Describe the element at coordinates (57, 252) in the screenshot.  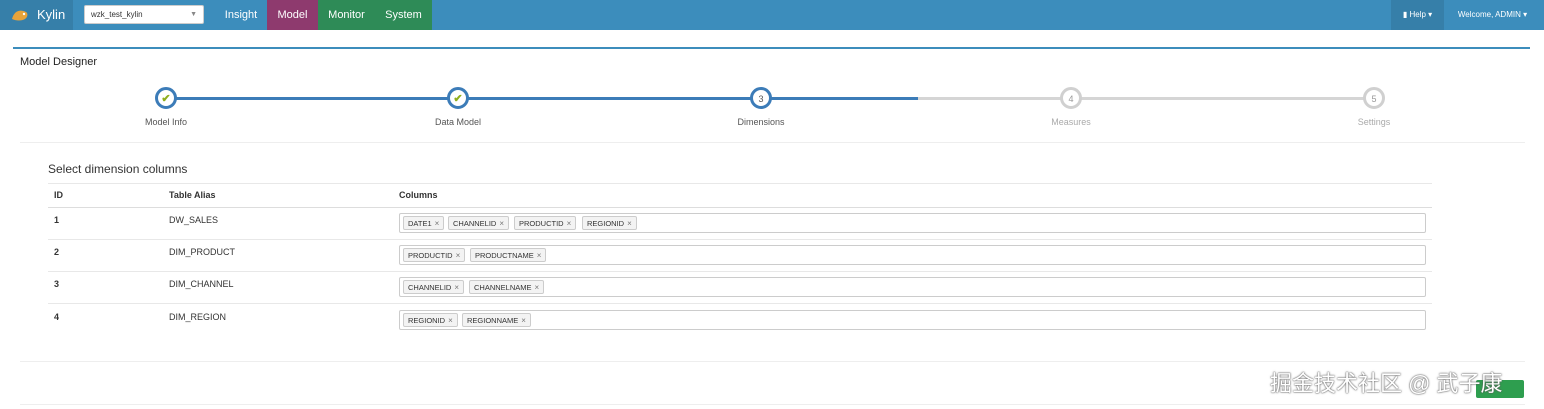
I see `row-2-id: 2` at that location.